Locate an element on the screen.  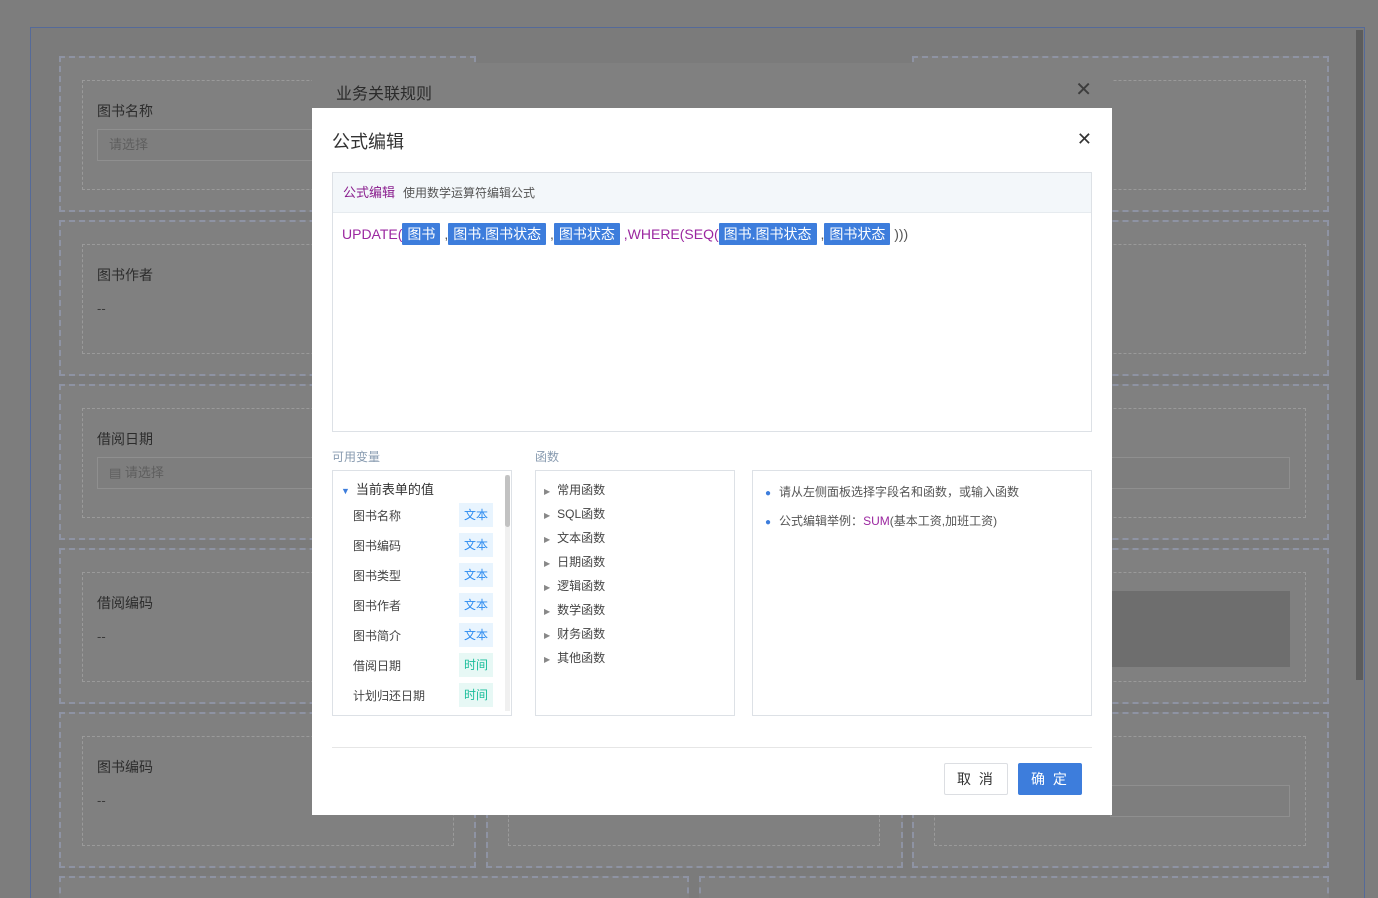
bg-date-input: ▤ 请选择 is located at coordinates (217, 473).